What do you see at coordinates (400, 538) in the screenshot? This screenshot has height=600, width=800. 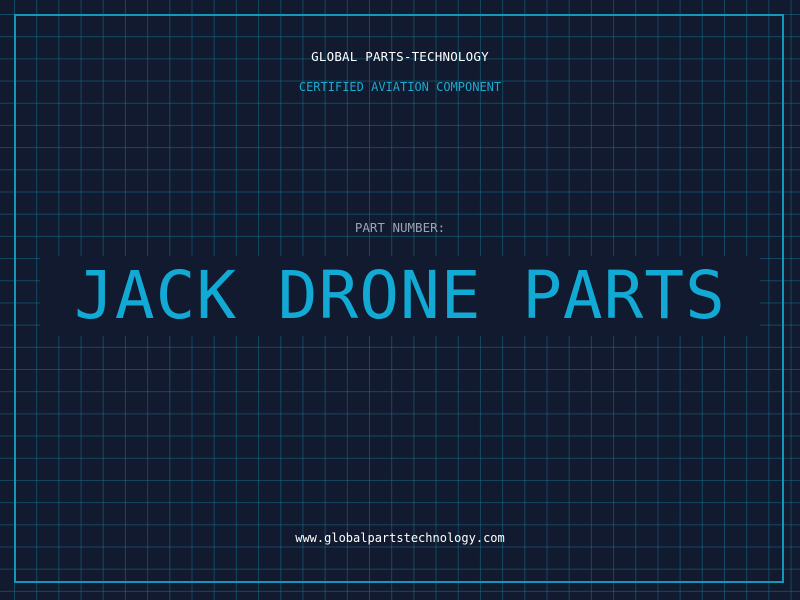 I see `website-url: www.globalpartstechnology.com` at bounding box center [400, 538].